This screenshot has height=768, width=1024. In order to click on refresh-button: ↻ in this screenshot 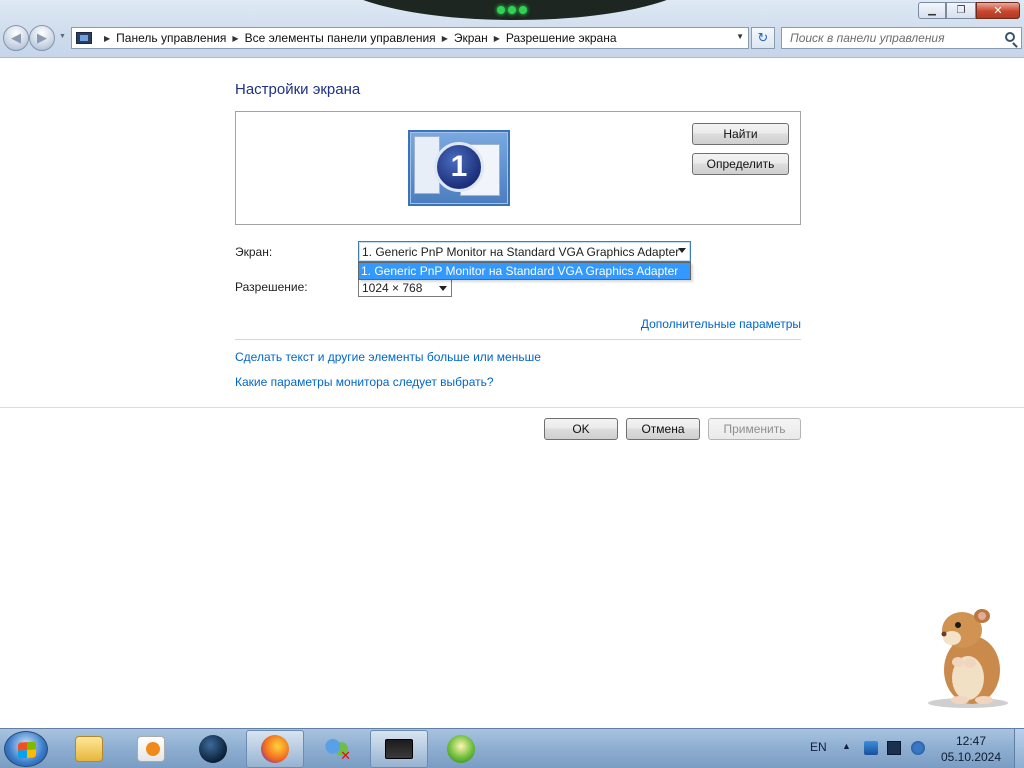, I will do `click(763, 38)`.